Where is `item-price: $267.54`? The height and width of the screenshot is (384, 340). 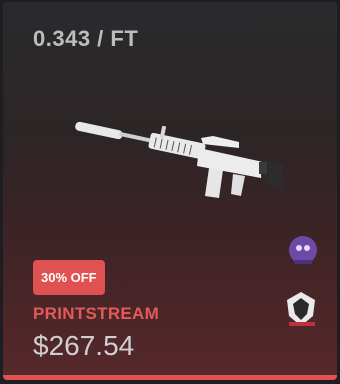
item-price: $267.54 is located at coordinates (84, 345).